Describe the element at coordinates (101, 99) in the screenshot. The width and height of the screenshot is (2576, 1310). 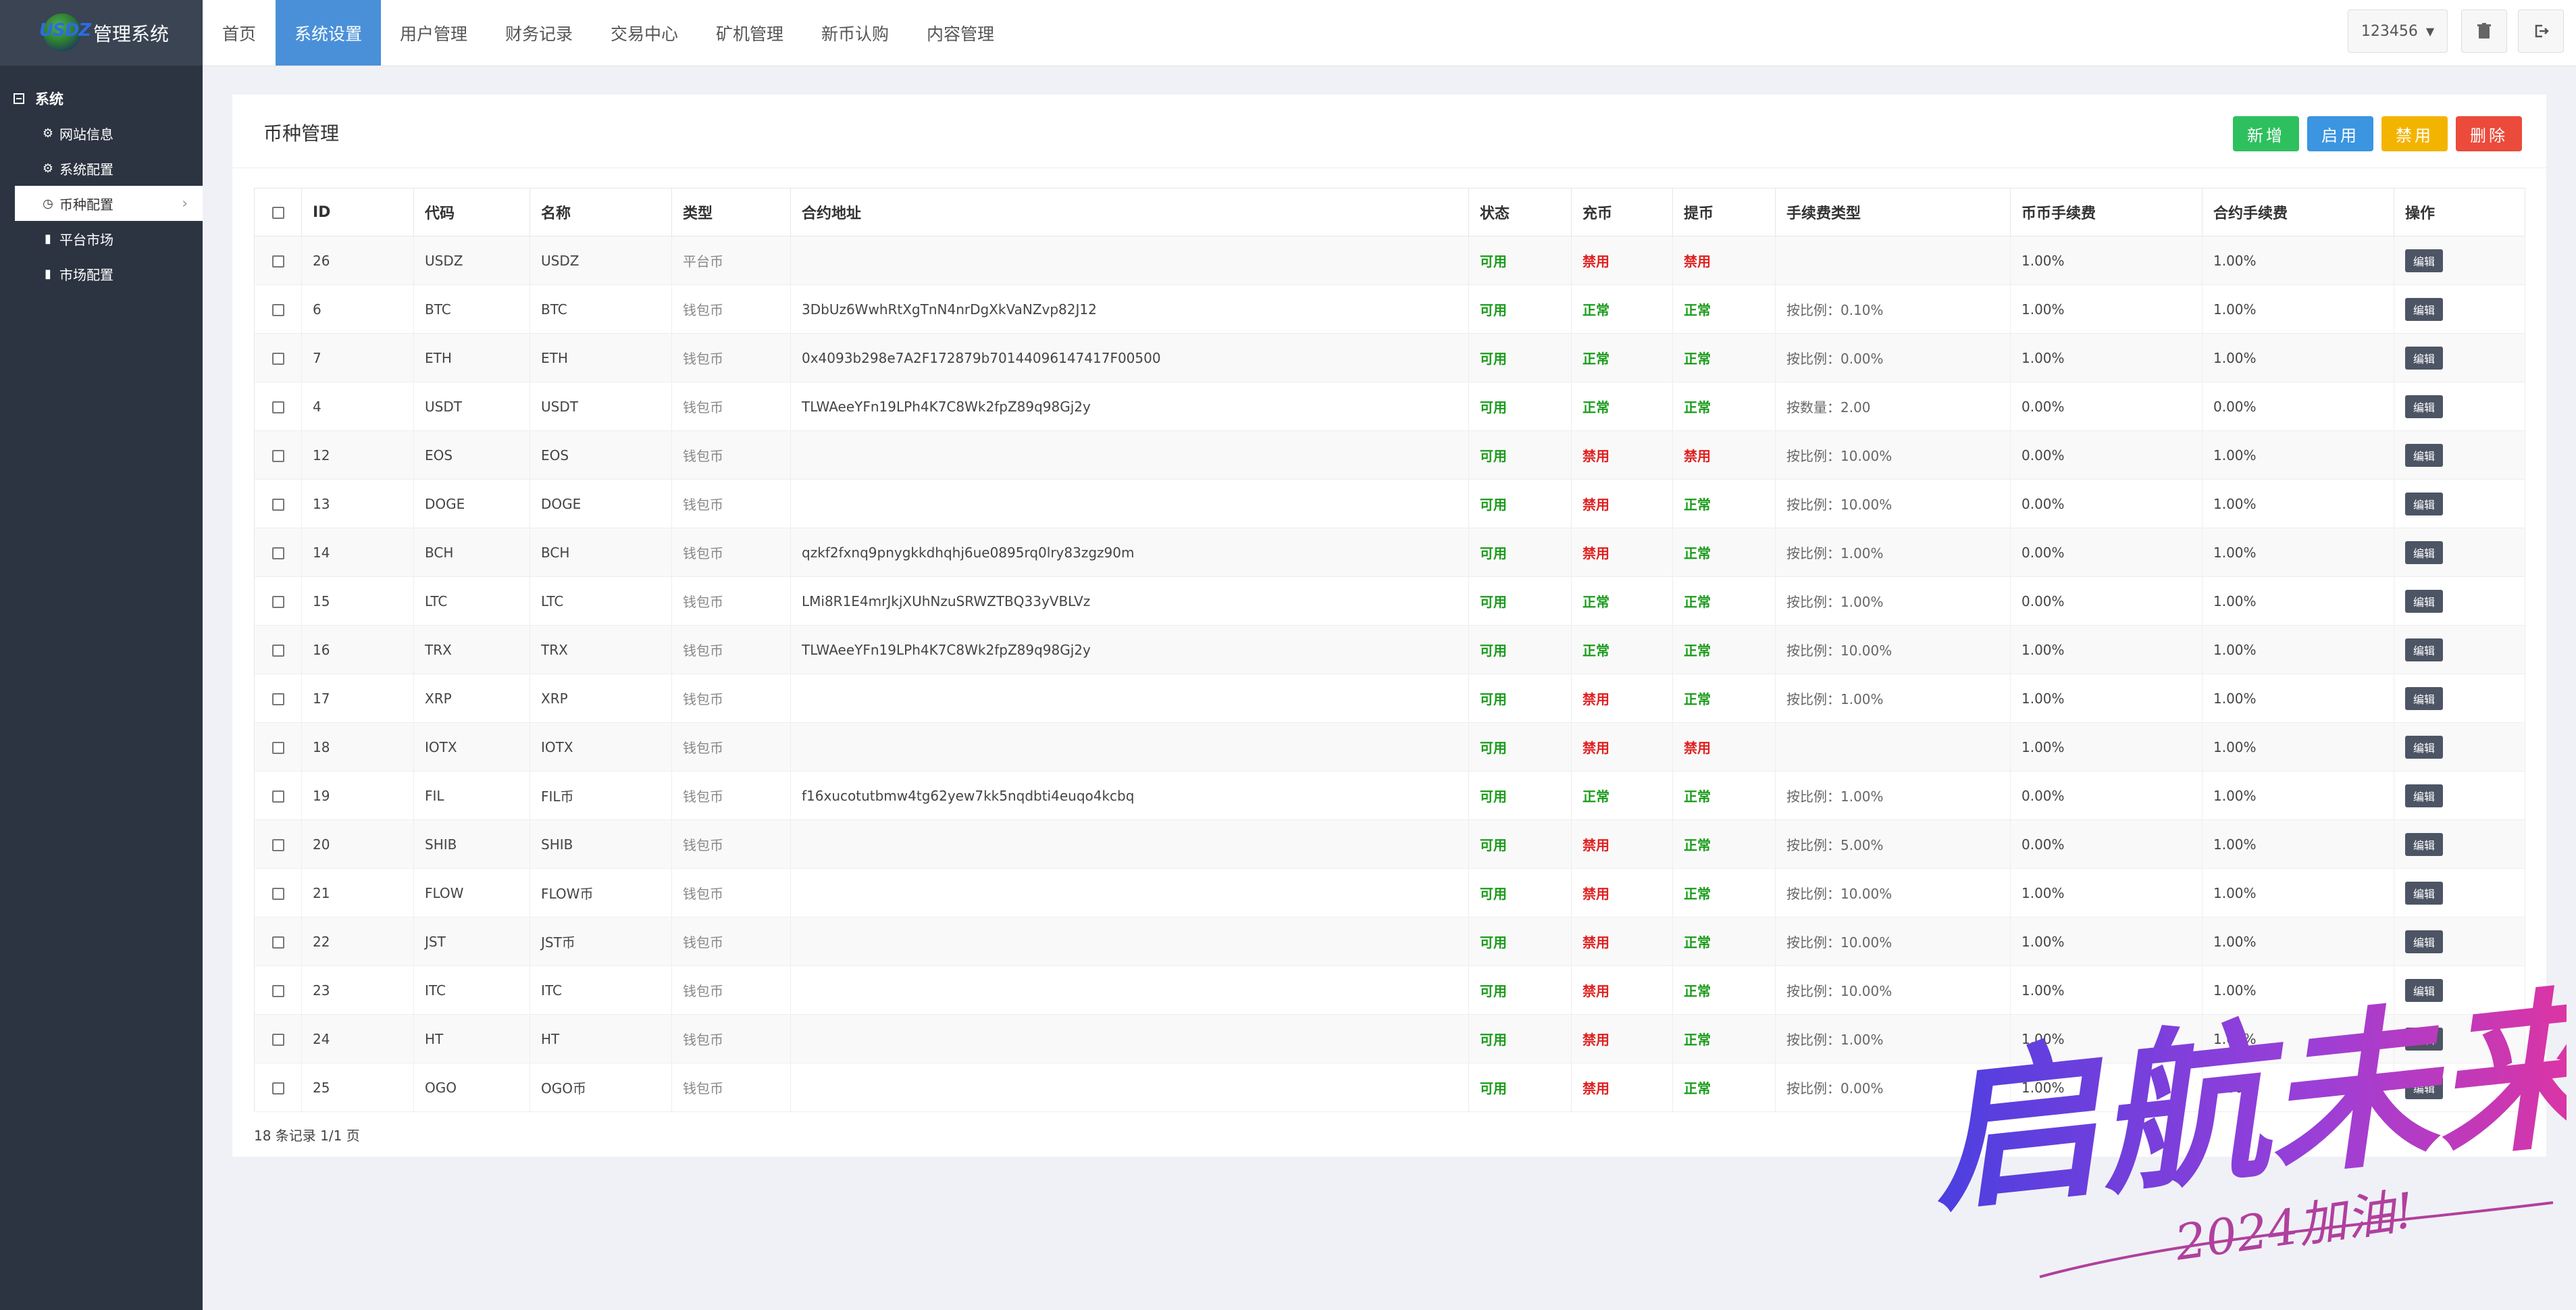
I see `sidebar-group-system: 系统` at that location.